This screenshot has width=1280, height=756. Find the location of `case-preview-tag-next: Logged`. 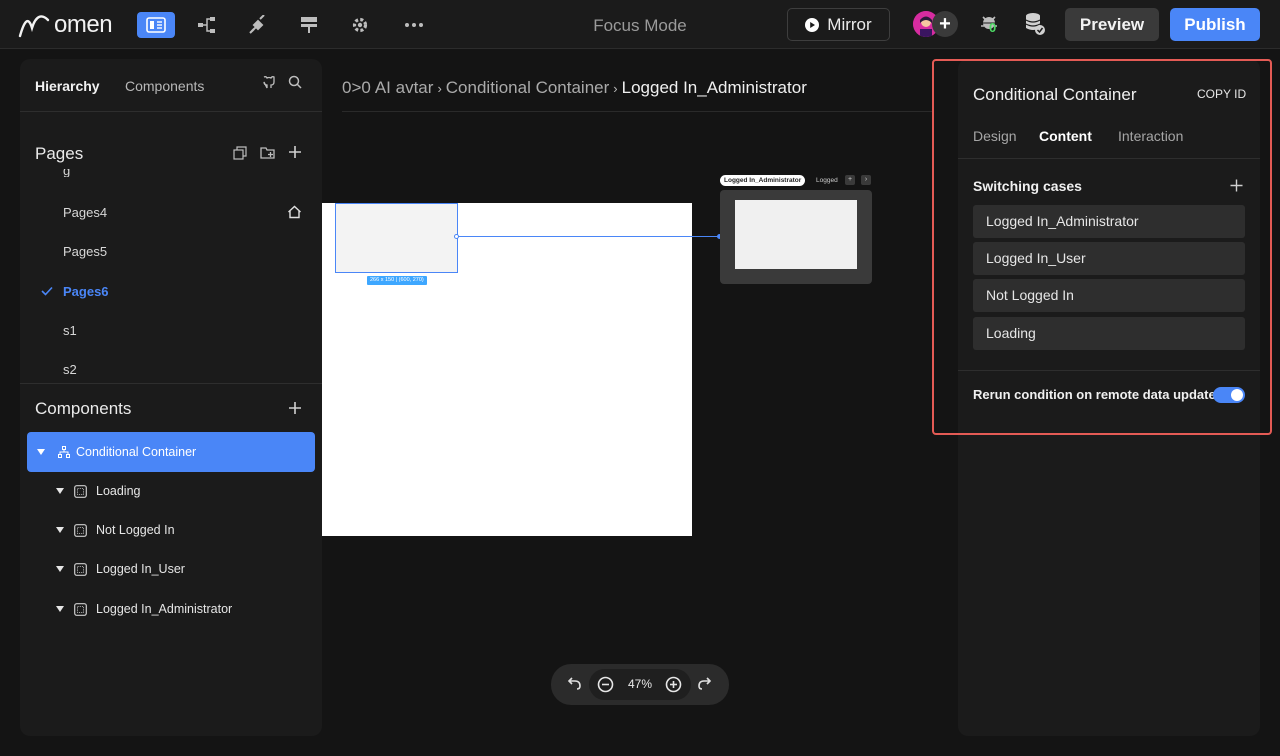

case-preview-tag-next: Logged is located at coordinates (828, 180).